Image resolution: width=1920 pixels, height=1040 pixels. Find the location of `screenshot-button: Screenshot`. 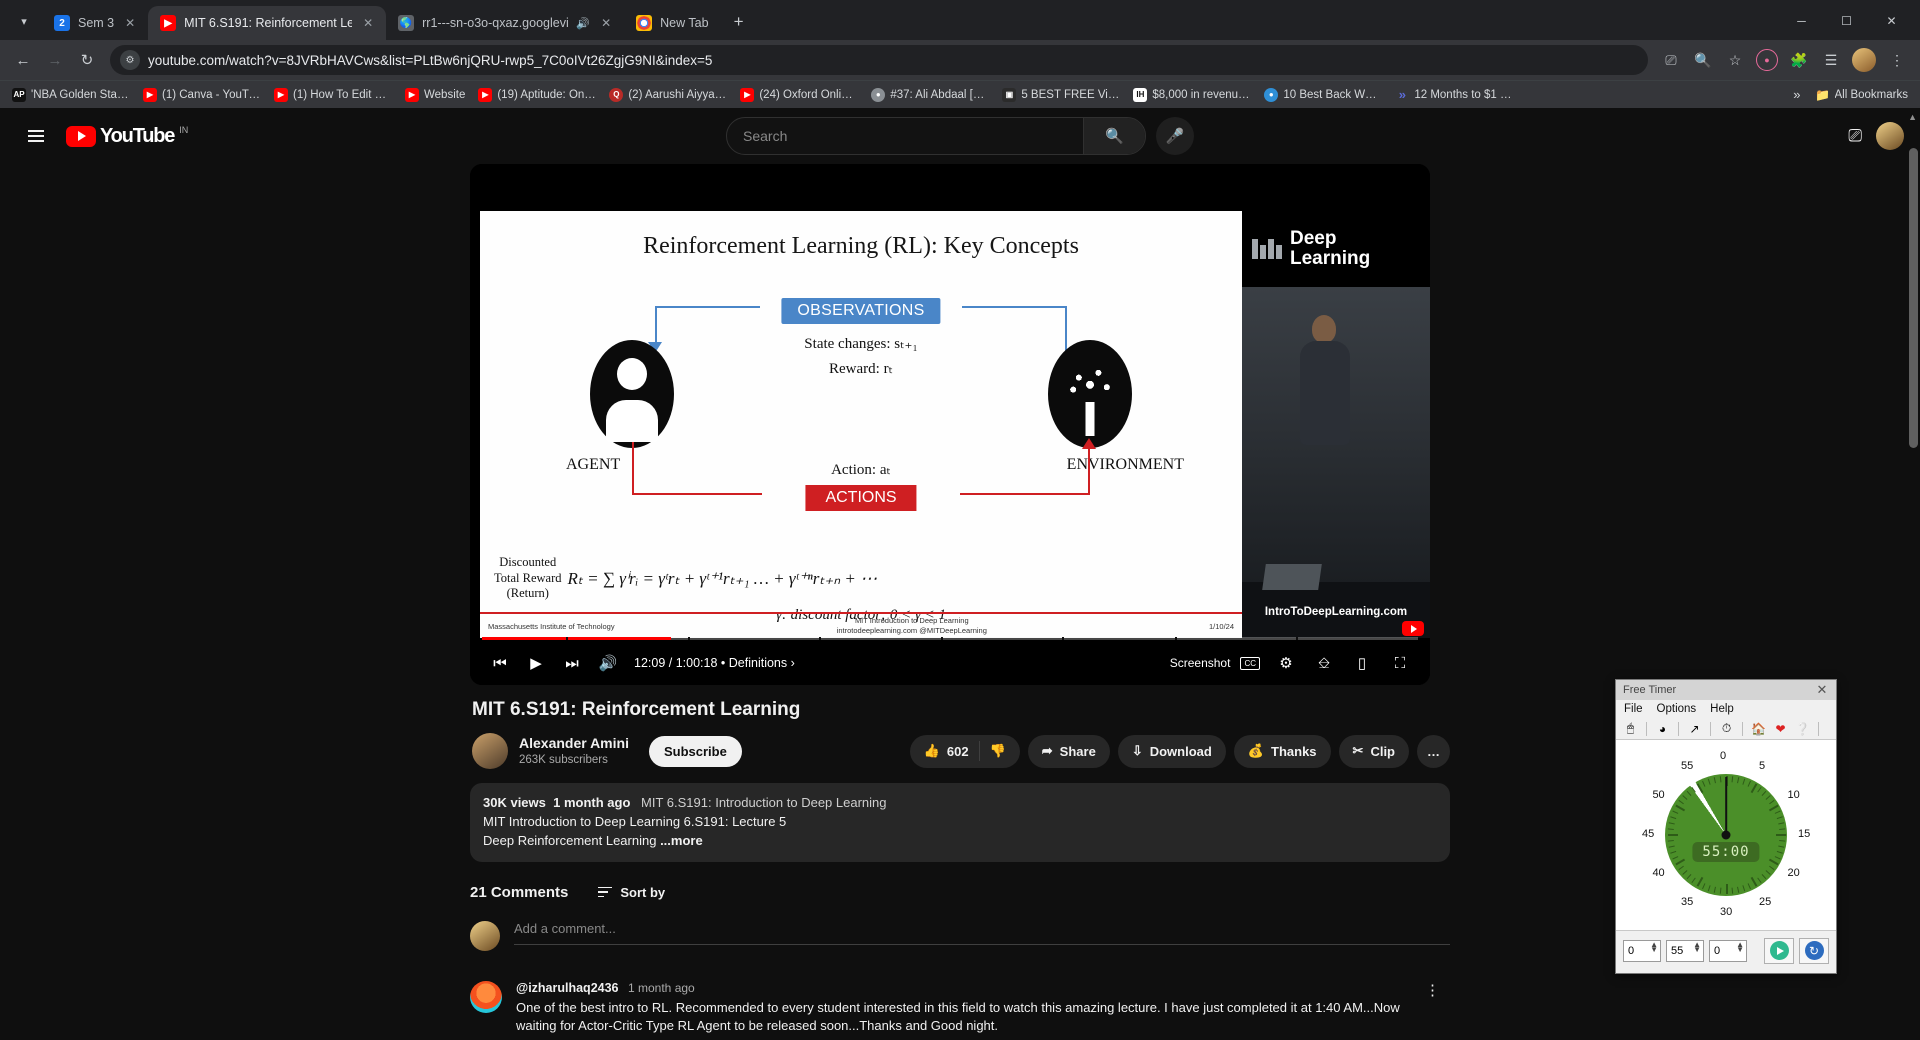

screenshot-button: Screenshot is located at coordinates (1200, 663).